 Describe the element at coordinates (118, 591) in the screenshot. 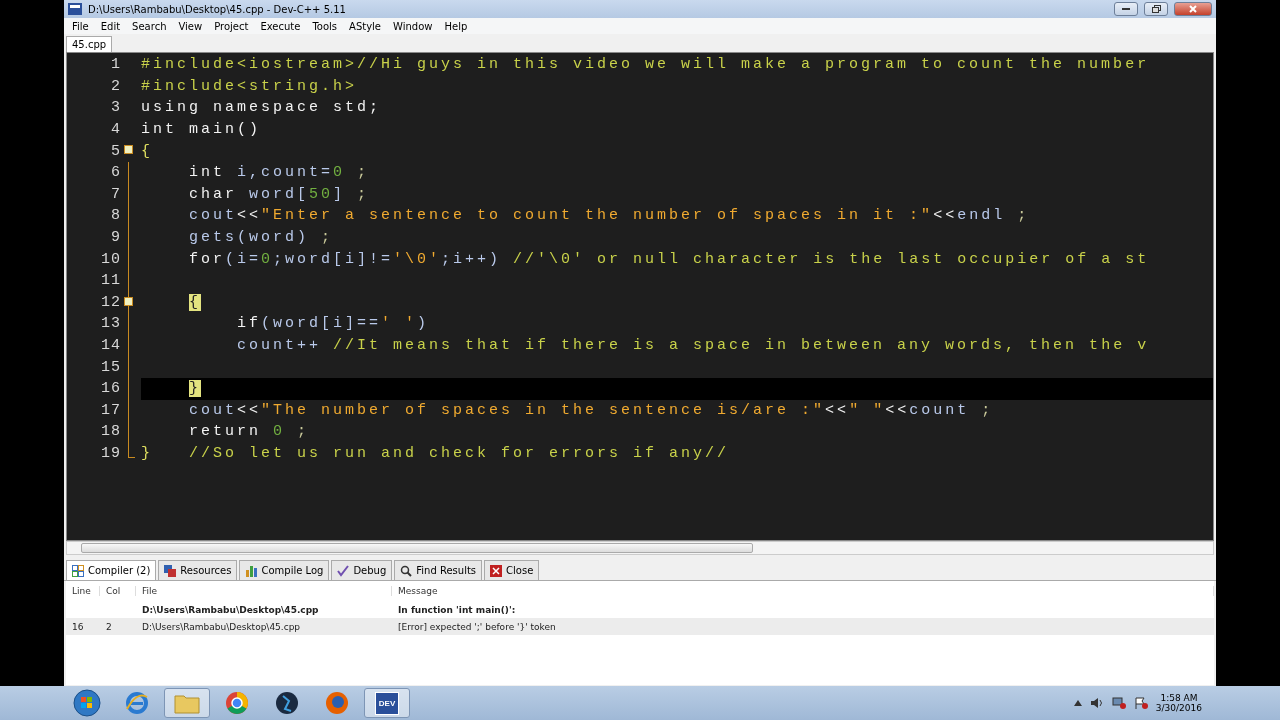

I see `column-header: Col` at that location.